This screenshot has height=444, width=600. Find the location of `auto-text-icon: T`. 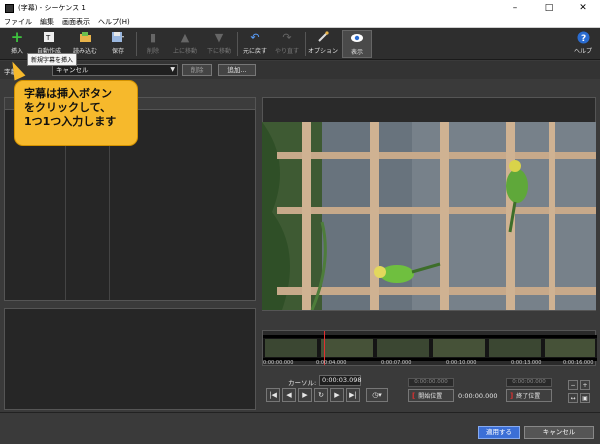

auto-text-icon: T is located at coordinates (49, 37).